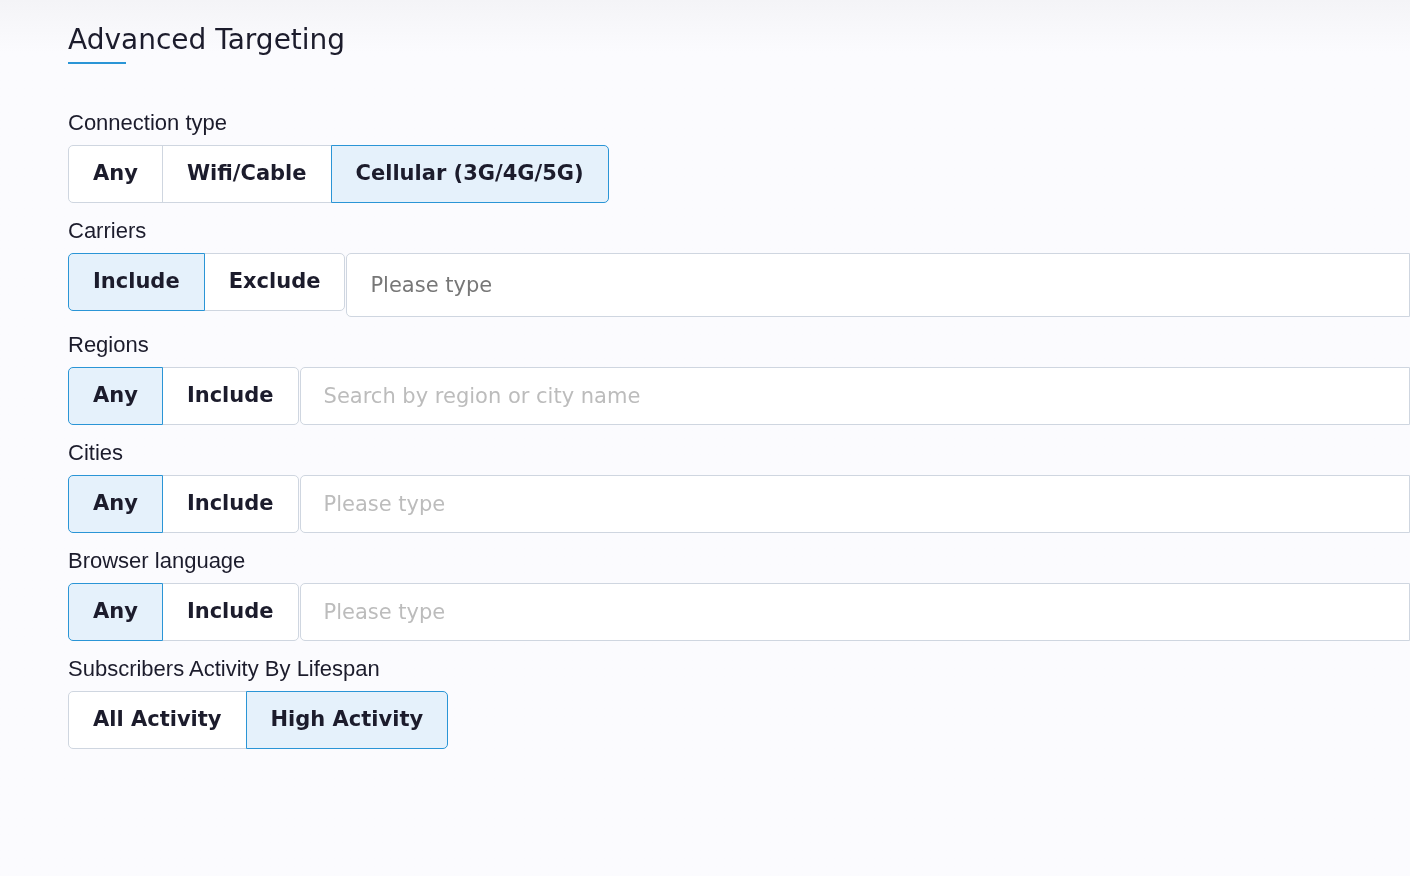 The width and height of the screenshot is (1410, 876). What do you see at coordinates (246, 174) in the screenshot?
I see `segment-option: Wifi/Cable` at bounding box center [246, 174].